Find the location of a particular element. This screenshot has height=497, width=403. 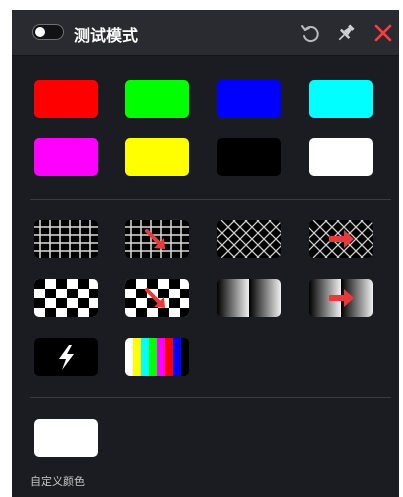

panel-header: 测试模式 is located at coordinates (205, 33).